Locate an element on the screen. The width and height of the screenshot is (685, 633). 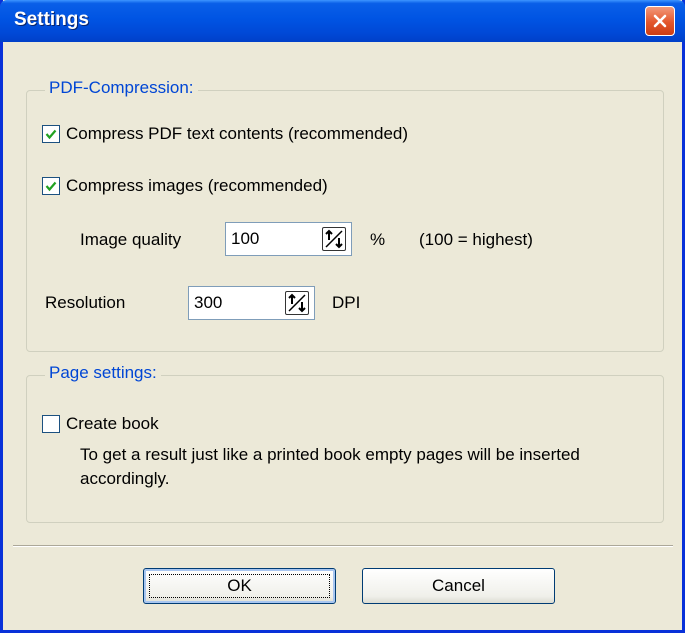
image-quality-value: 100 is located at coordinates (245, 239).